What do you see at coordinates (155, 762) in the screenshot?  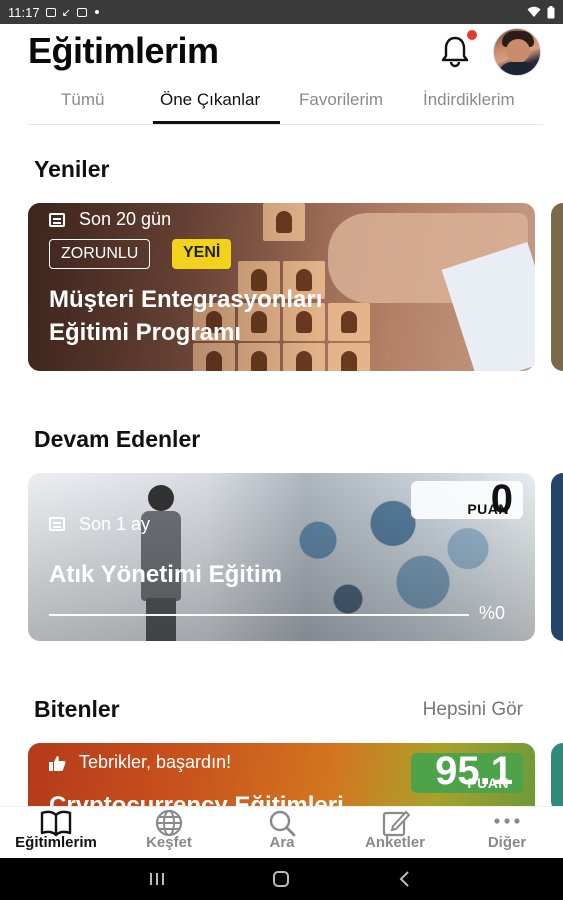 I see `congrats-message: Tebrikler, başardın!` at bounding box center [155, 762].